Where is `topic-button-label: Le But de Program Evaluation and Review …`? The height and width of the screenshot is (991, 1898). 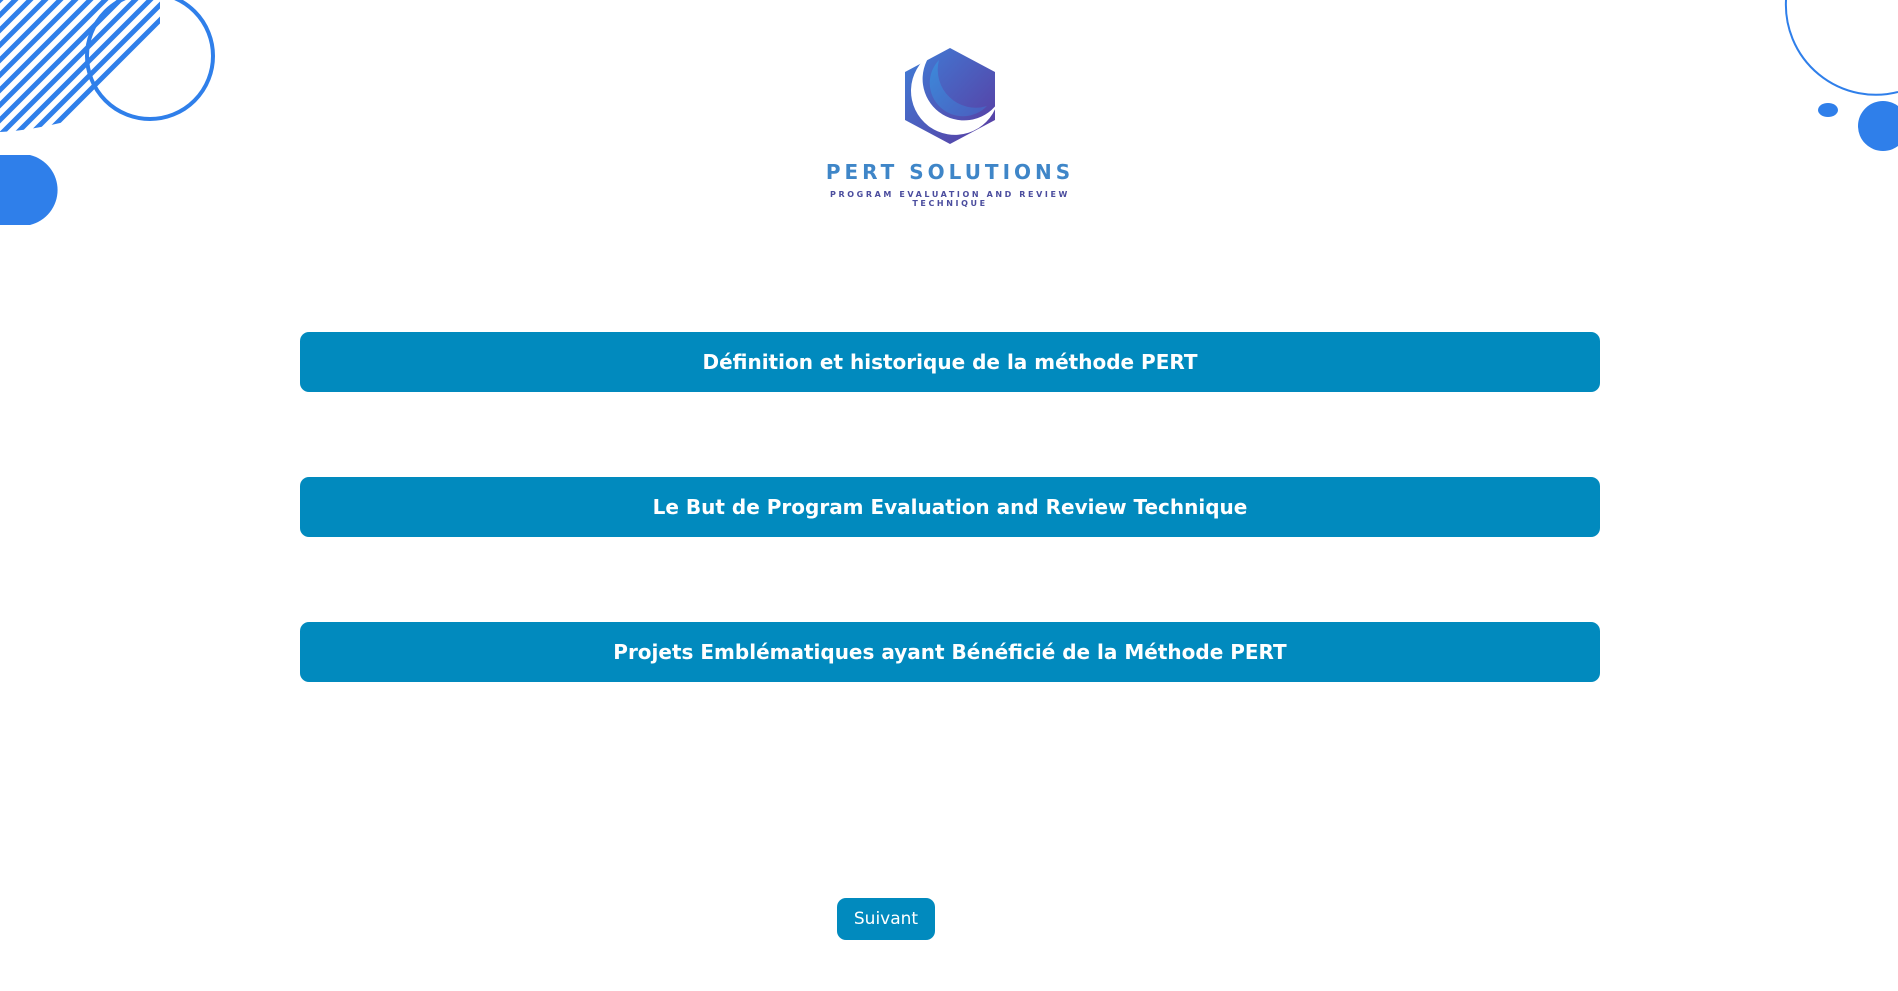 topic-button-label: Le But de Program Evaluation and Review … is located at coordinates (950, 507).